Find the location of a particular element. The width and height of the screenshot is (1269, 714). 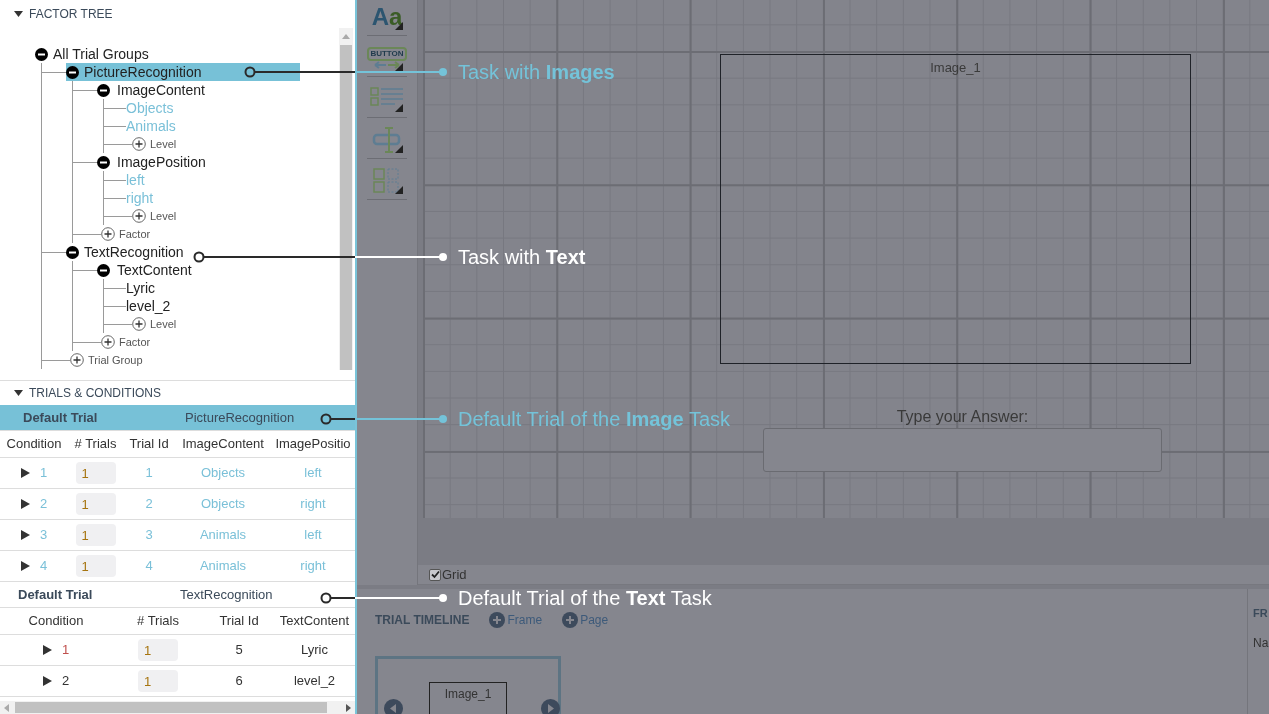

table-cell-text: Lyric is located at coordinates (314, 650).